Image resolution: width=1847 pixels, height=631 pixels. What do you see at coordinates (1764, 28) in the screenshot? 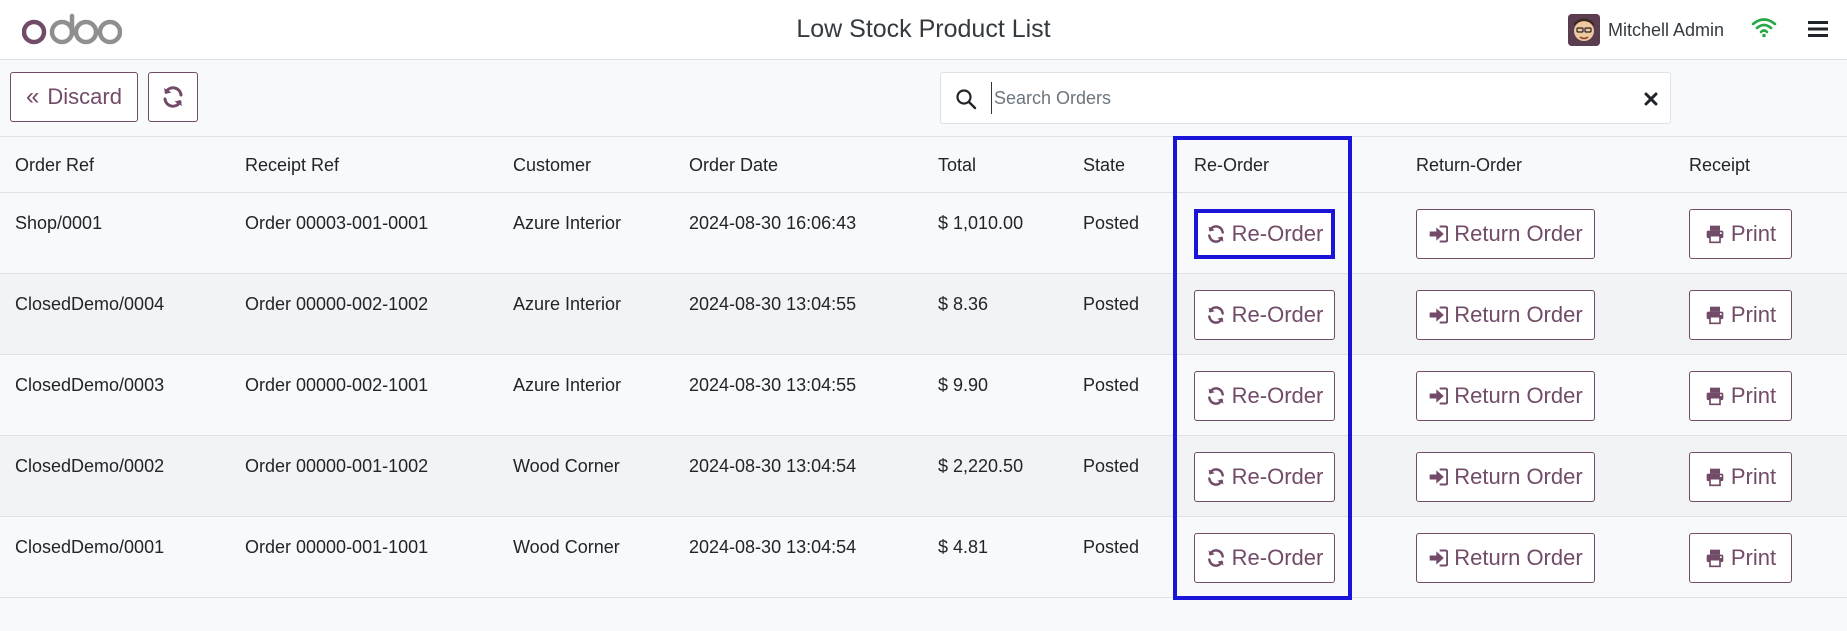
I see `wifi-icon` at bounding box center [1764, 28].